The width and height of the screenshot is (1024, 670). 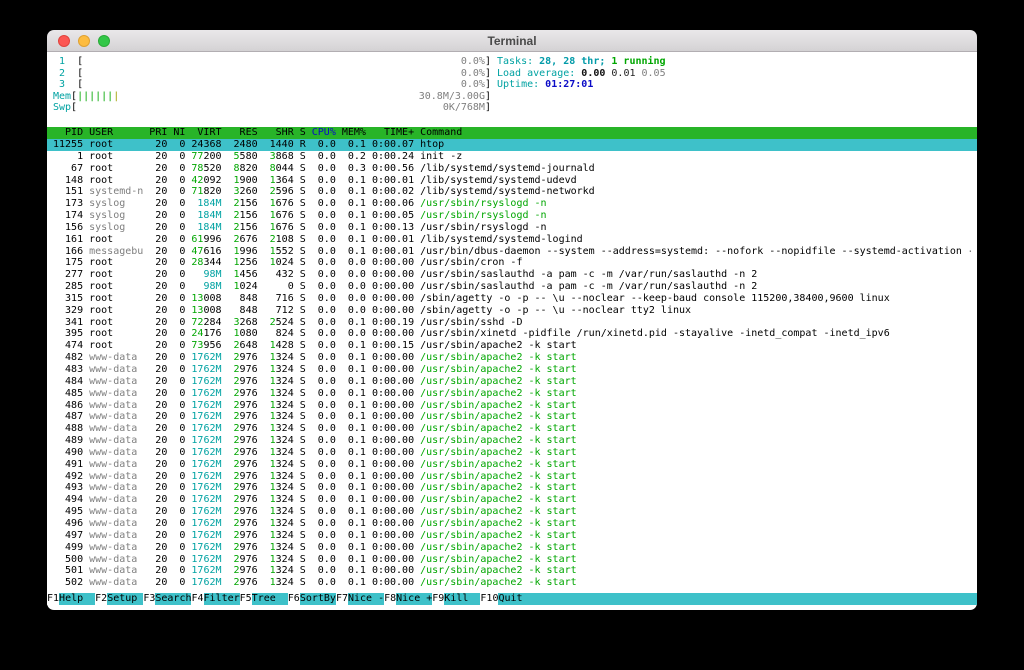 What do you see at coordinates (84, 40) in the screenshot?
I see `minimize-button` at bounding box center [84, 40].